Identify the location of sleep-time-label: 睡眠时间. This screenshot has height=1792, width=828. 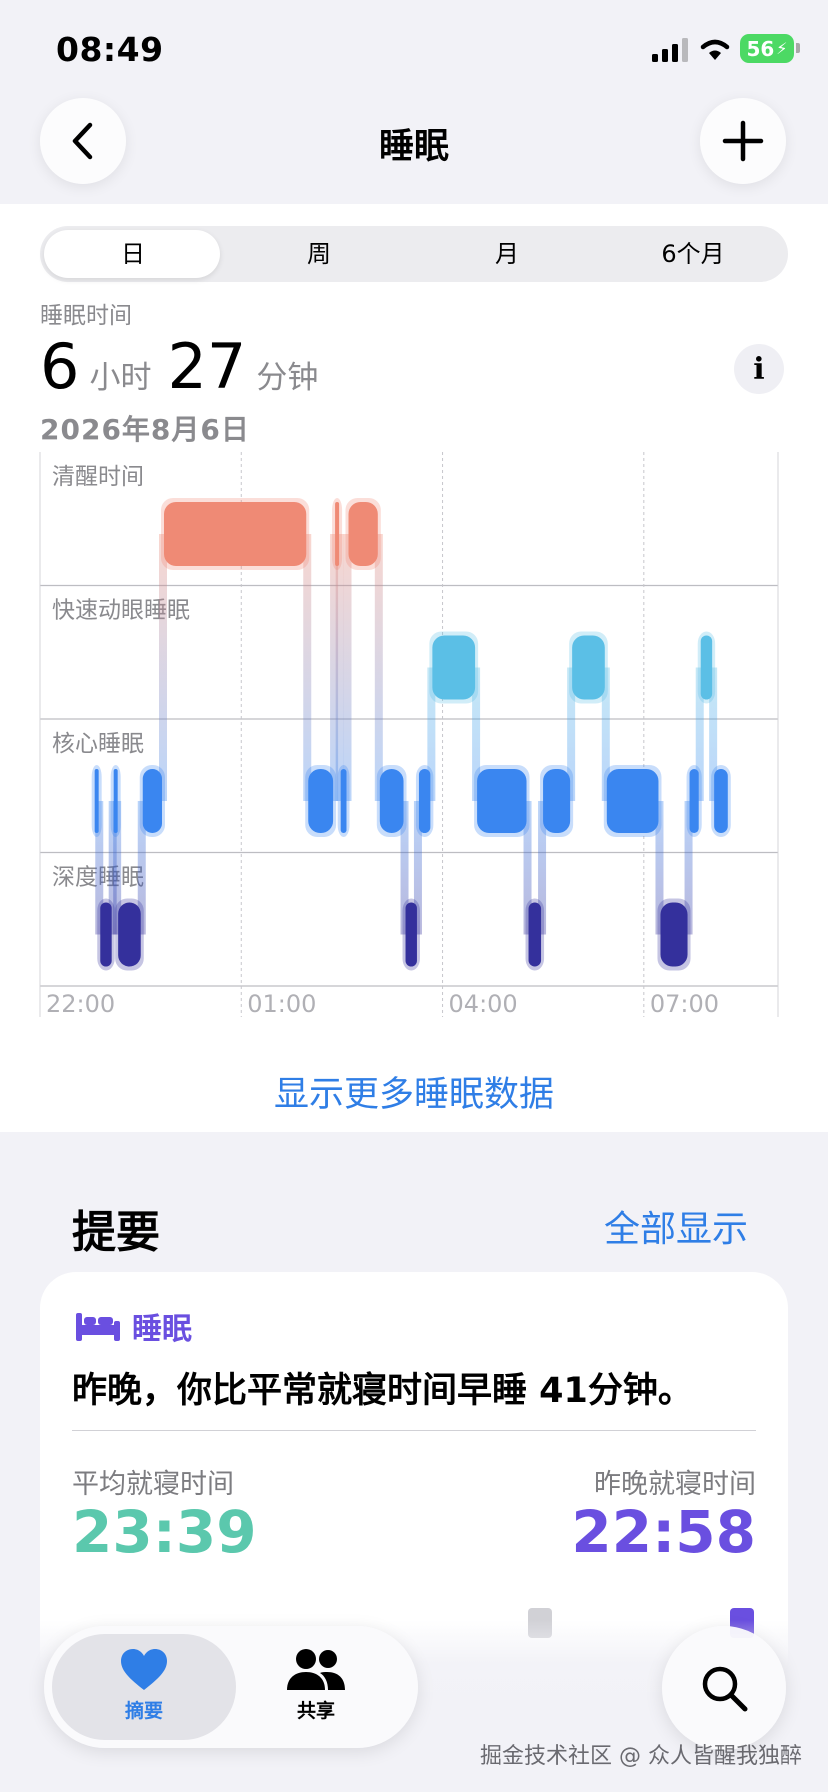
(86, 316).